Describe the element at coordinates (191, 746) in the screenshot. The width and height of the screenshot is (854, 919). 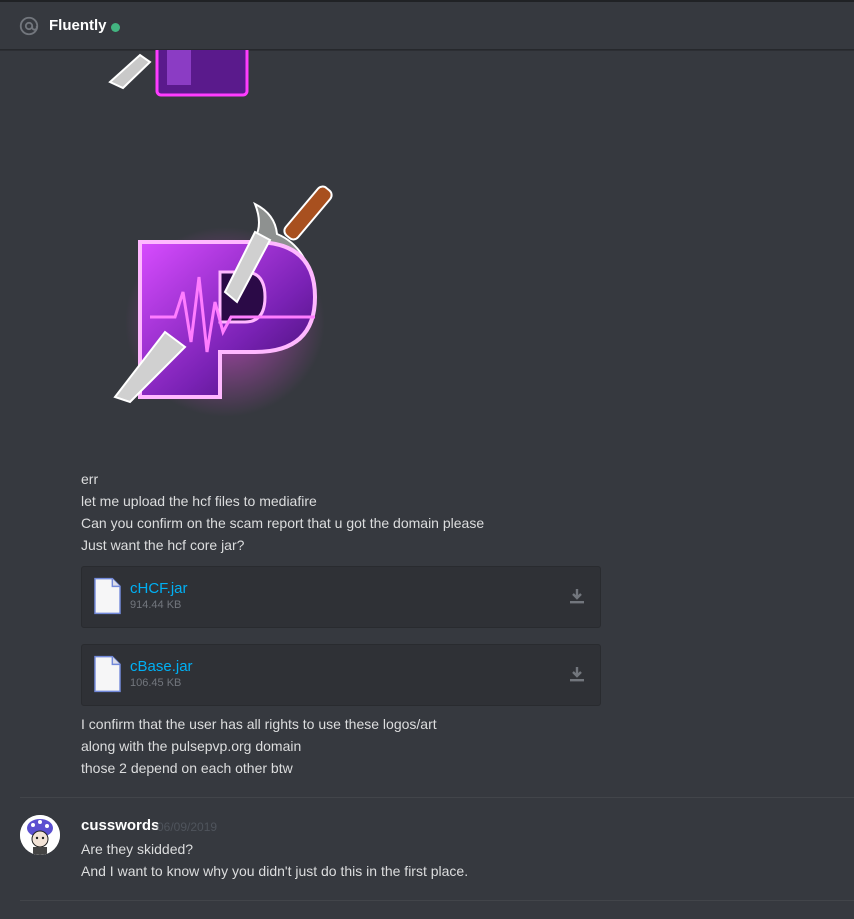
I see `message-line: along with the pulsepvp.org domain` at that location.